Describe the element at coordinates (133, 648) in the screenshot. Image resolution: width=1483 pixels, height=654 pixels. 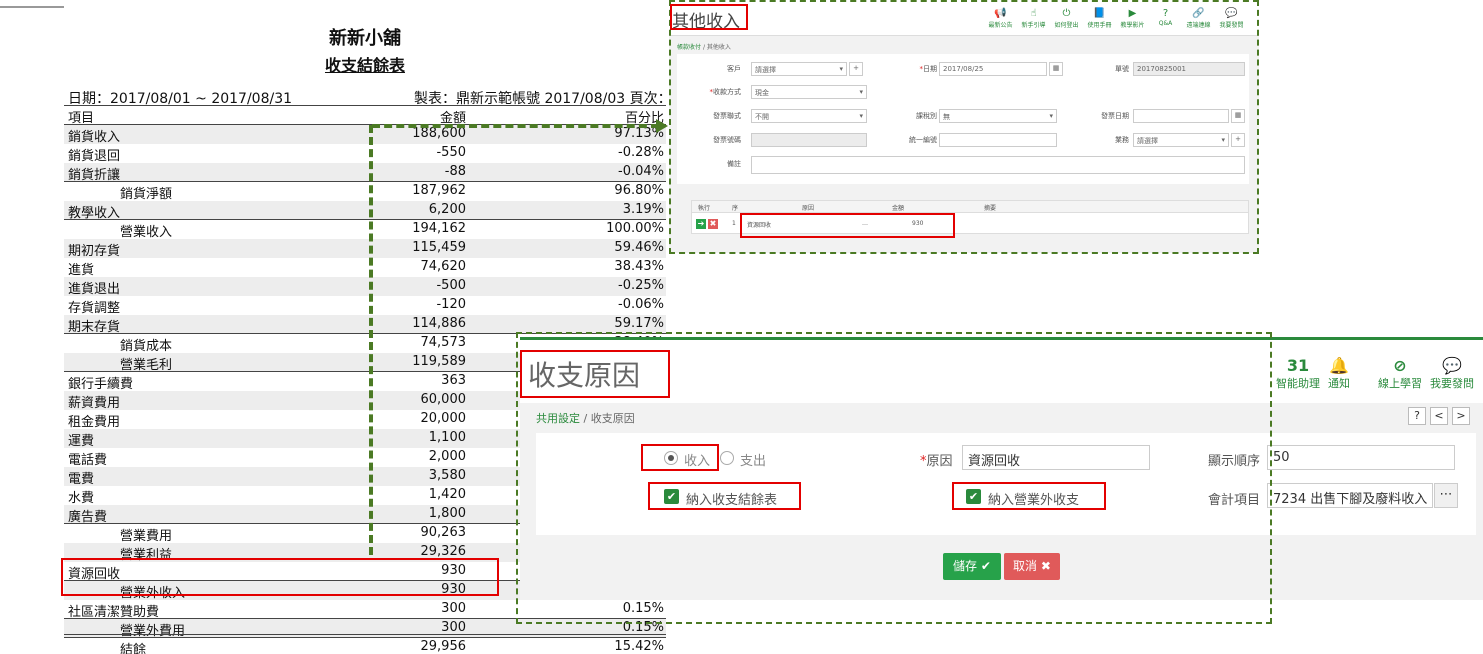
I see `row-label: 結餘` at that location.